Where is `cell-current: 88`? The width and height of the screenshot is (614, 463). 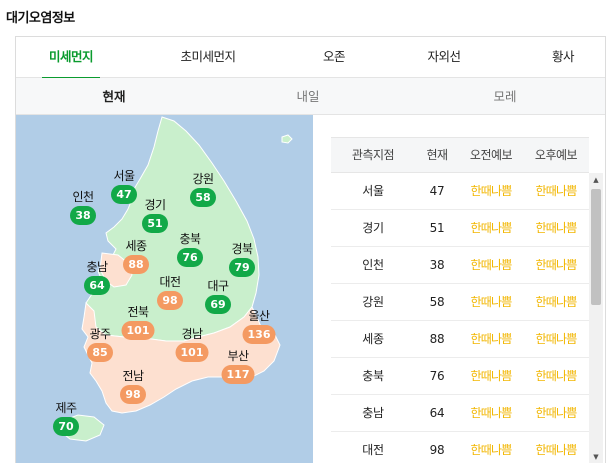 cell-current: 88 is located at coordinates (437, 339).